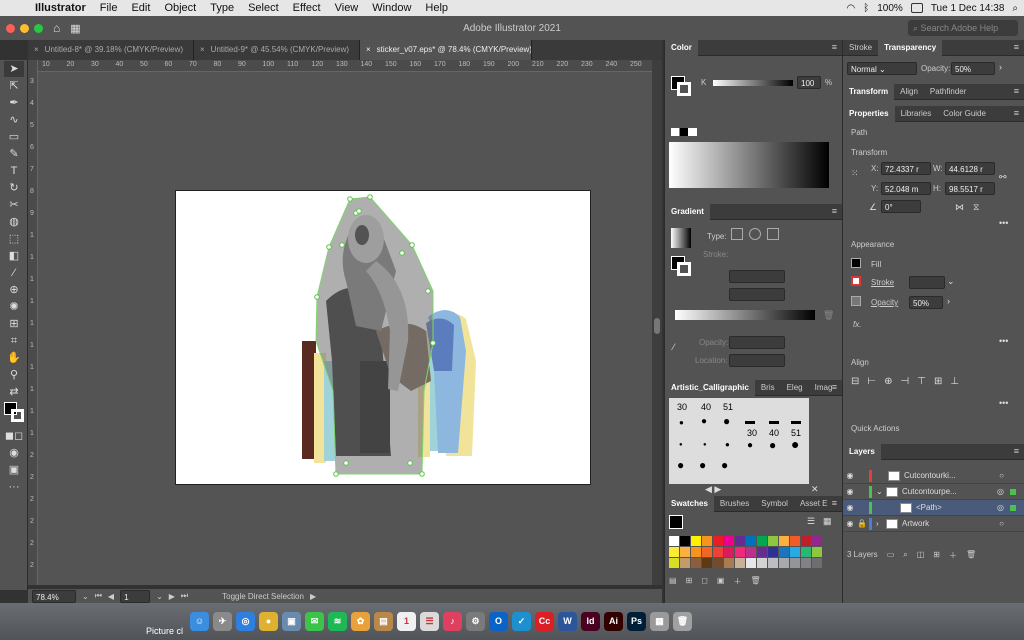 The image size is (1024, 640). What do you see at coordinates (429, 621) in the screenshot?
I see `reminders-icon: ☰` at bounding box center [429, 621].